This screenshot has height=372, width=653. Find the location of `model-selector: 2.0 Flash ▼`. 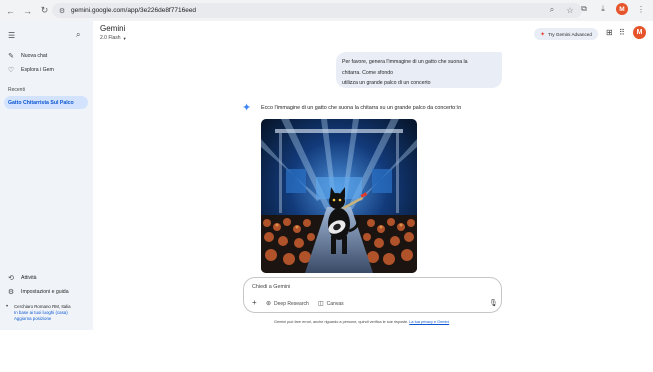

model-selector: 2.0 Flash ▼ is located at coordinates (113, 38).